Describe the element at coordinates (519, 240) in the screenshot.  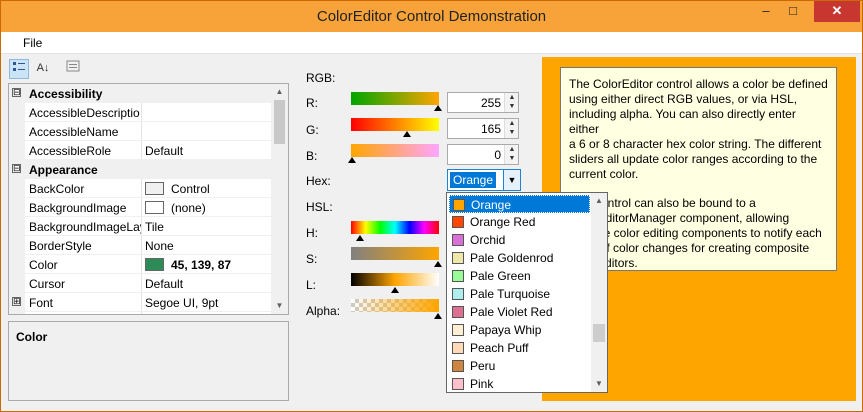
I see `dropdown-item: Orchid` at that location.